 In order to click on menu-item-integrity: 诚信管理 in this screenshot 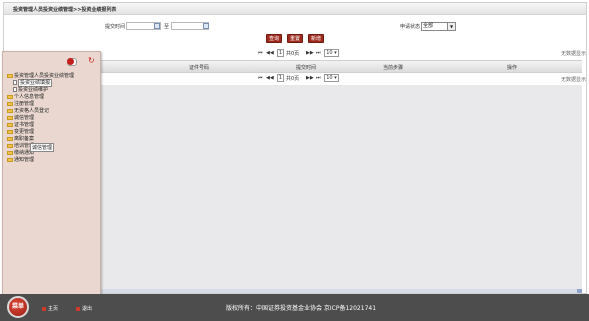, I will do `click(40, 117)`.